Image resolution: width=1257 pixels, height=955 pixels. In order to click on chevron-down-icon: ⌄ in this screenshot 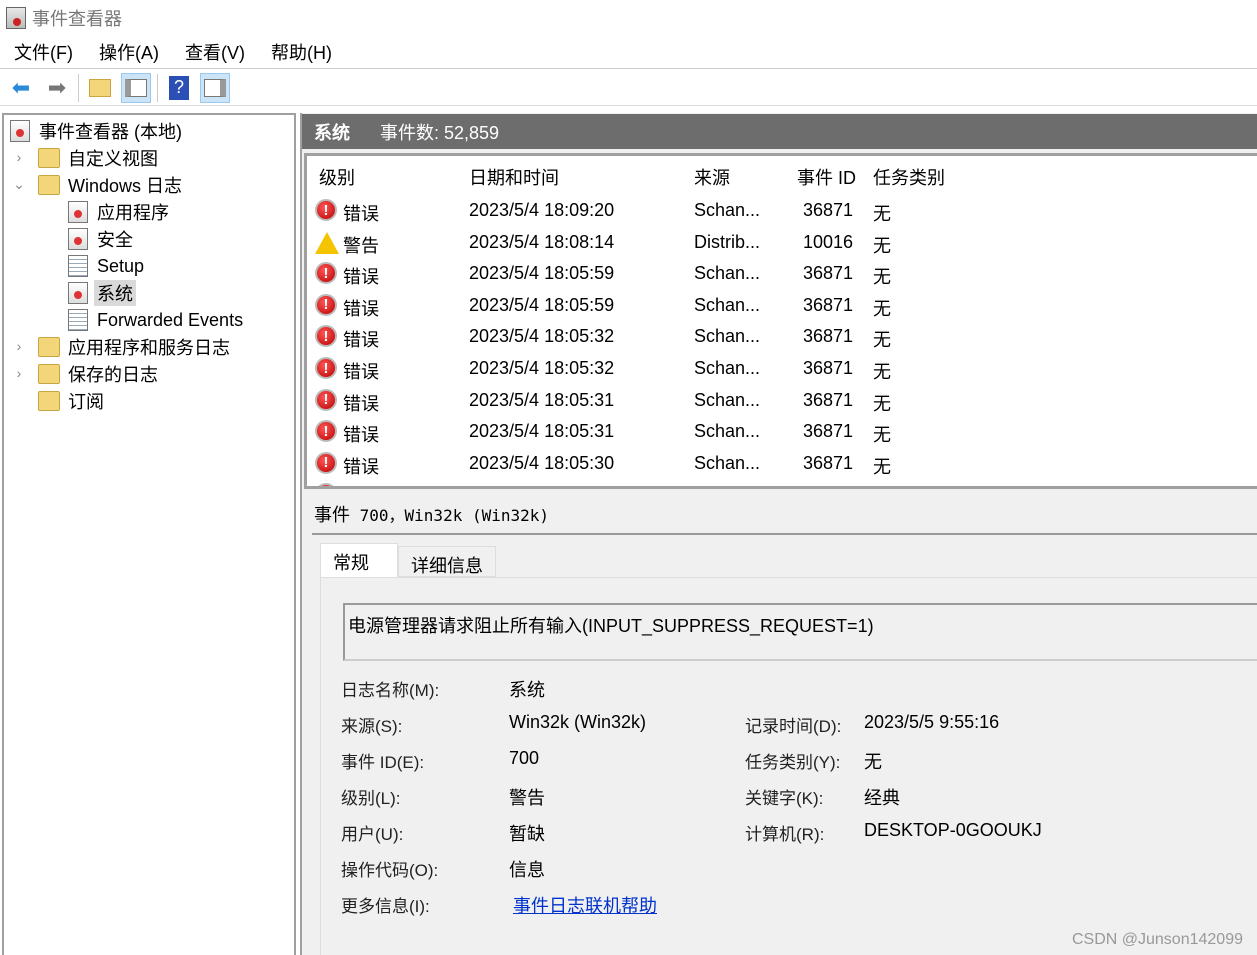, I will do `click(19, 184)`.